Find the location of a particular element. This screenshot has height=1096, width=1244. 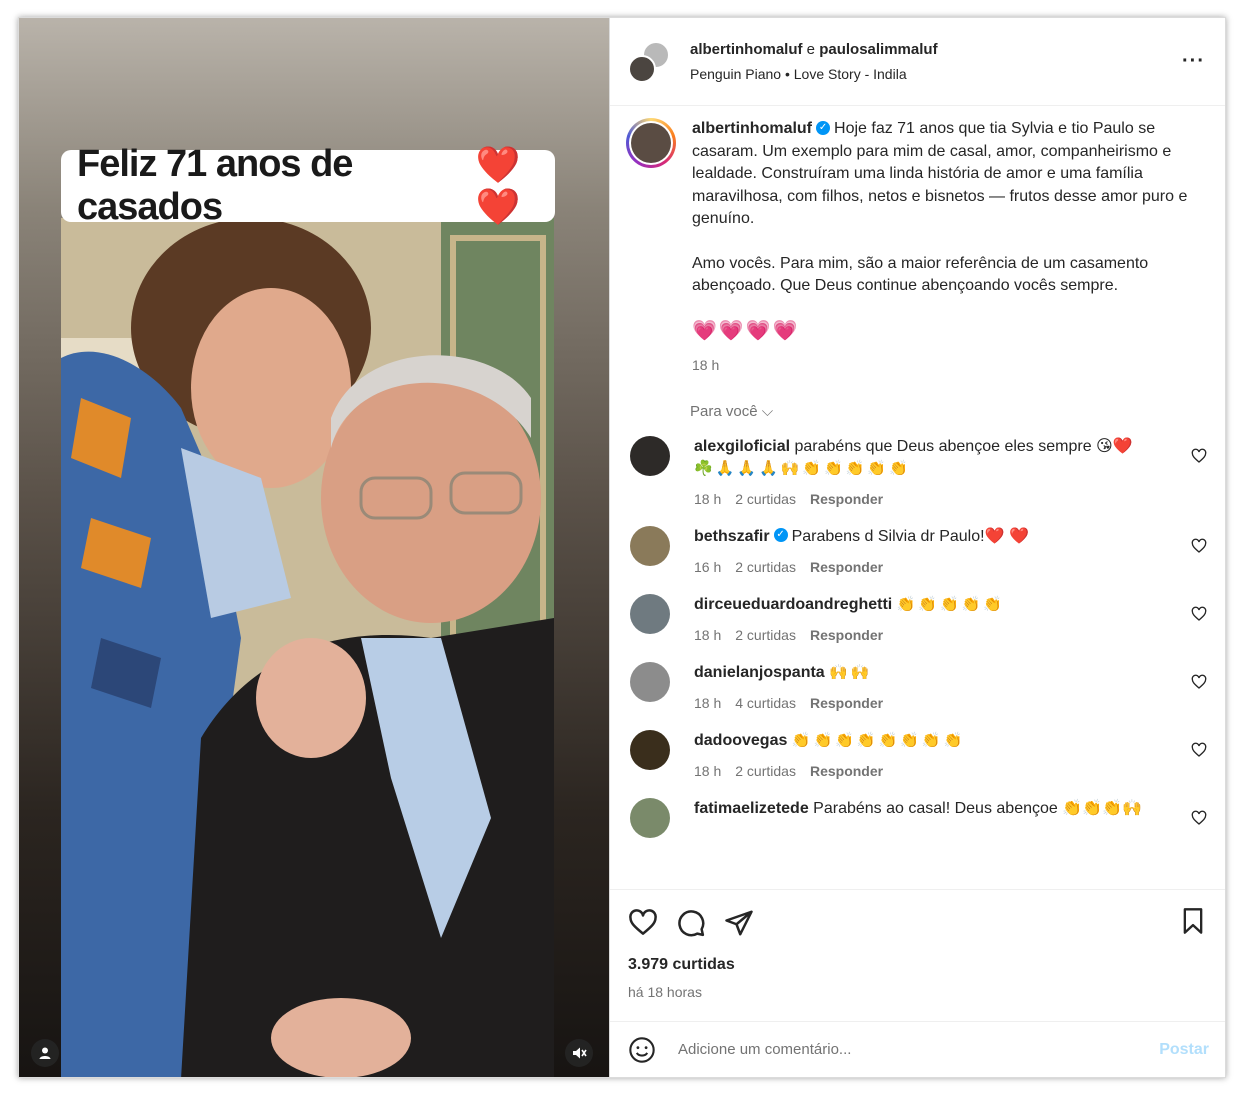

comment-username: fatimaelizetede is located at coordinates (751, 808).